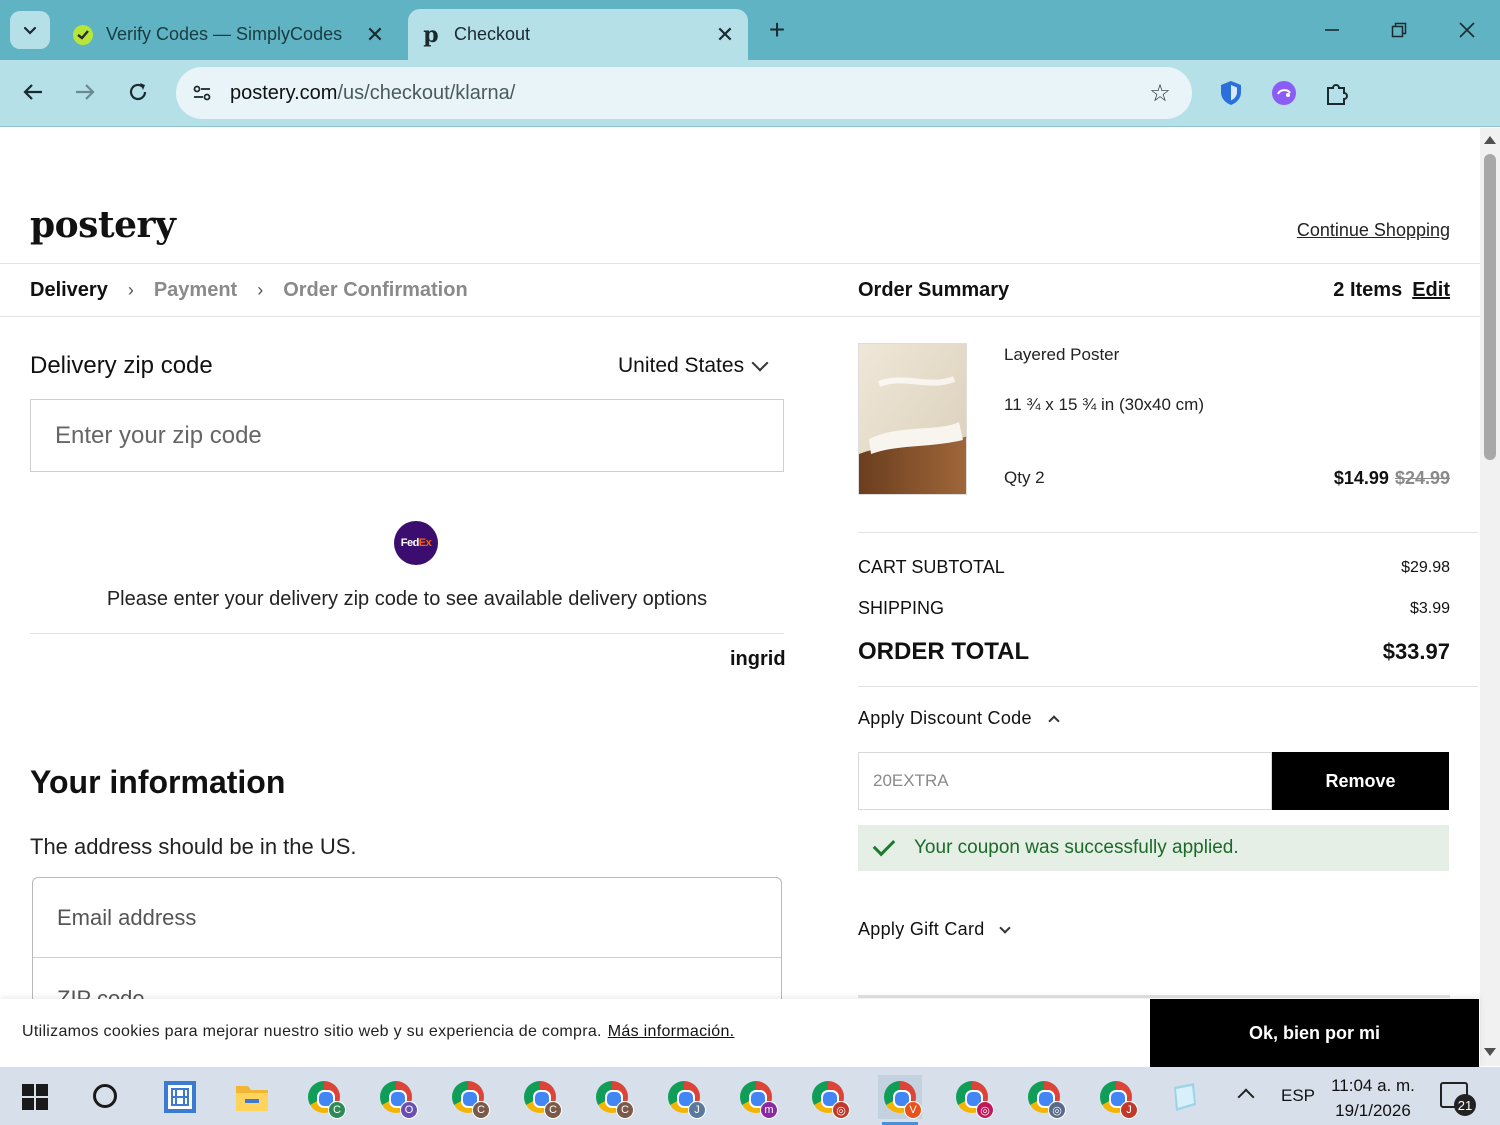 The height and width of the screenshot is (1125, 1500). I want to click on close-window-button, so click(1467, 30).